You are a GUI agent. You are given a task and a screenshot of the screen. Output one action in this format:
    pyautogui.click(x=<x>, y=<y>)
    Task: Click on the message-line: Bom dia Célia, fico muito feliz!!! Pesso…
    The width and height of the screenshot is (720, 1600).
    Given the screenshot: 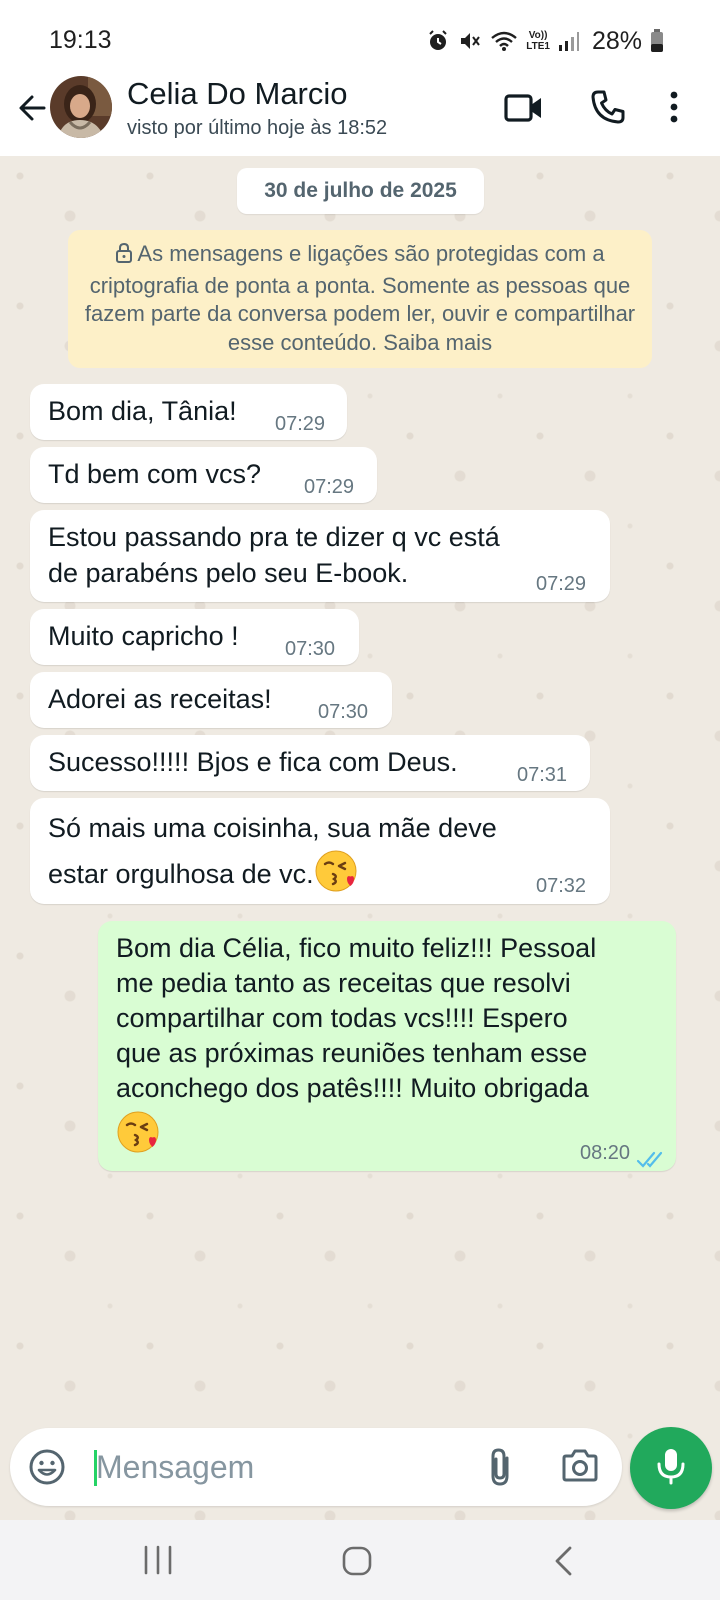 What is the action you would take?
    pyautogui.click(x=356, y=948)
    